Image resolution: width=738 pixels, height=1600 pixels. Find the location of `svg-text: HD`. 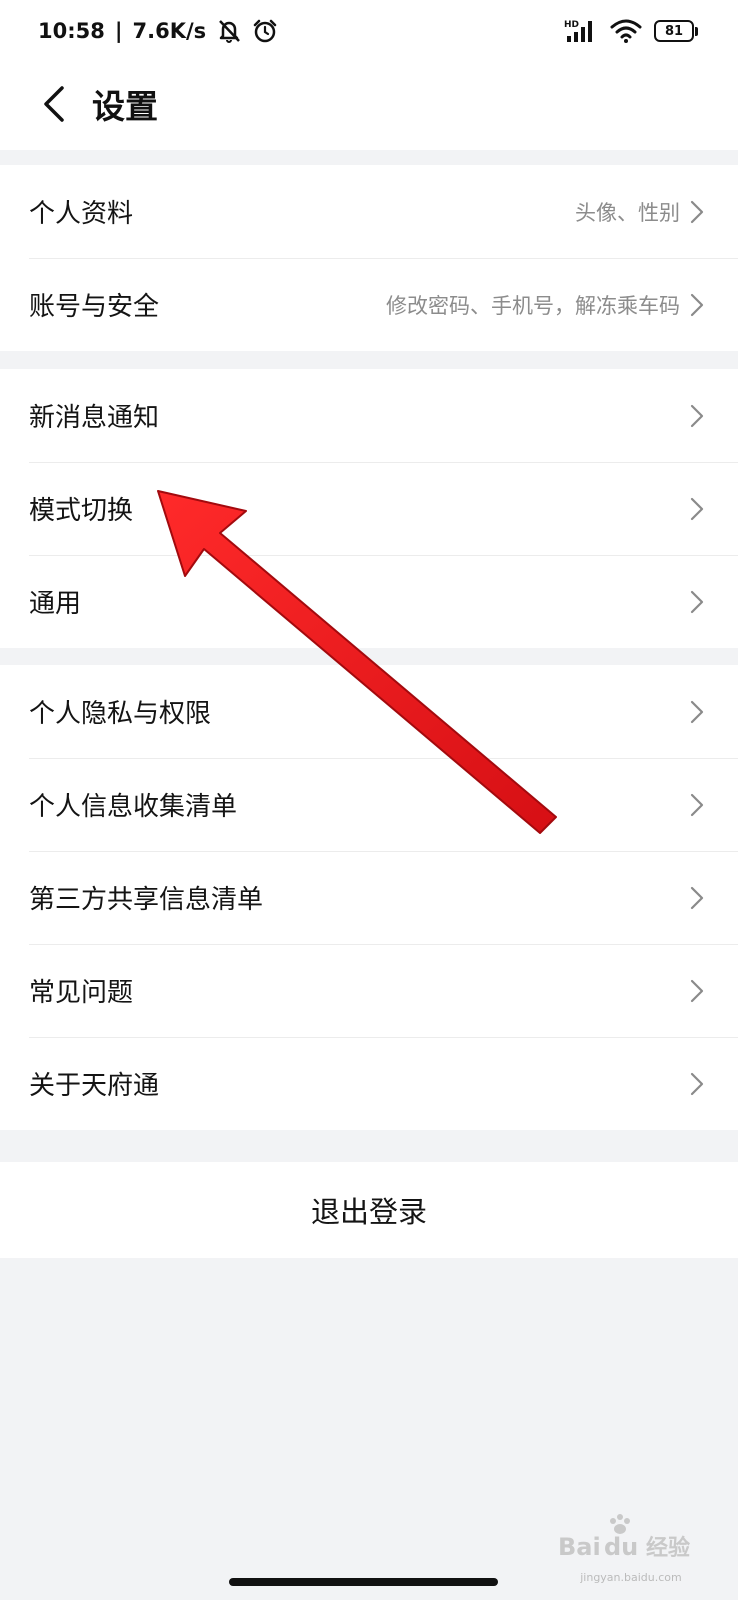

svg-text: HD is located at coordinates (571, 25).